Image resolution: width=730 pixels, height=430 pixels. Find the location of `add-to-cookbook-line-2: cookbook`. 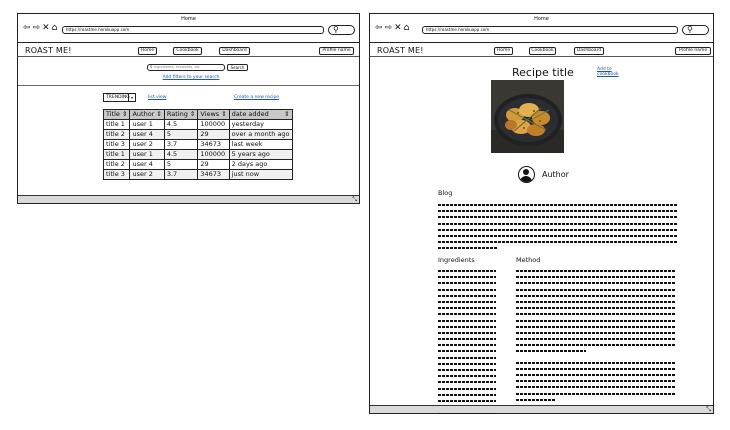

add-to-cookbook-line-2: cookbook is located at coordinates (608, 74).